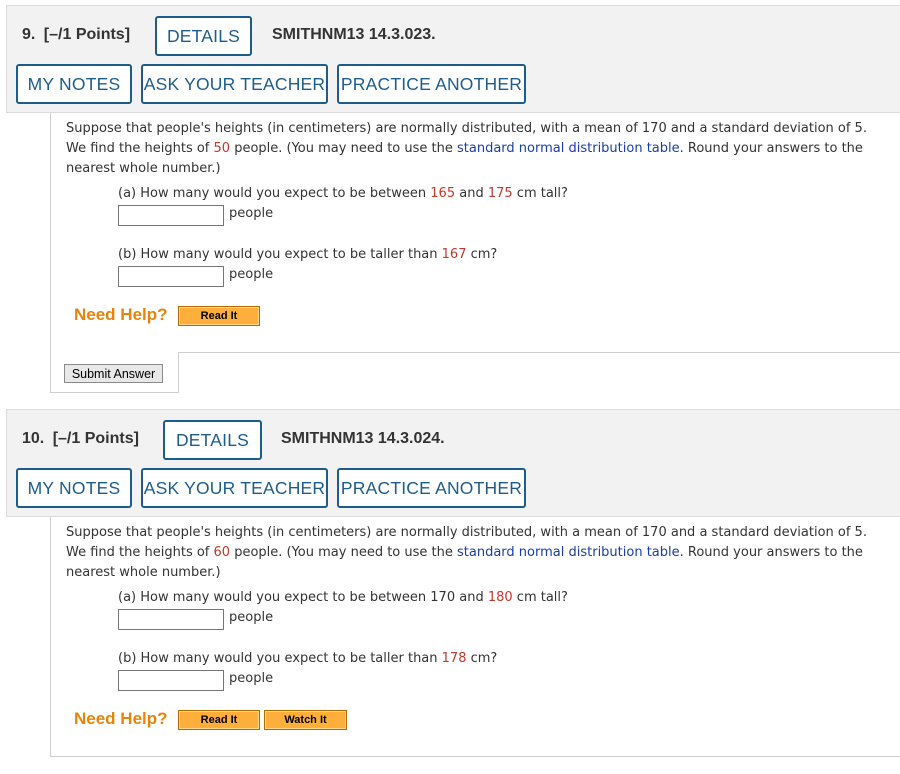 This screenshot has width=900, height=774. I want to click on sample-size-value: 60, so click(222, 552).